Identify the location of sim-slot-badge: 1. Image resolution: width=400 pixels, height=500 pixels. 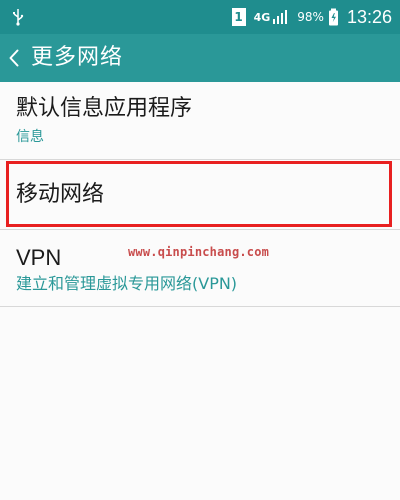
(238, 17).